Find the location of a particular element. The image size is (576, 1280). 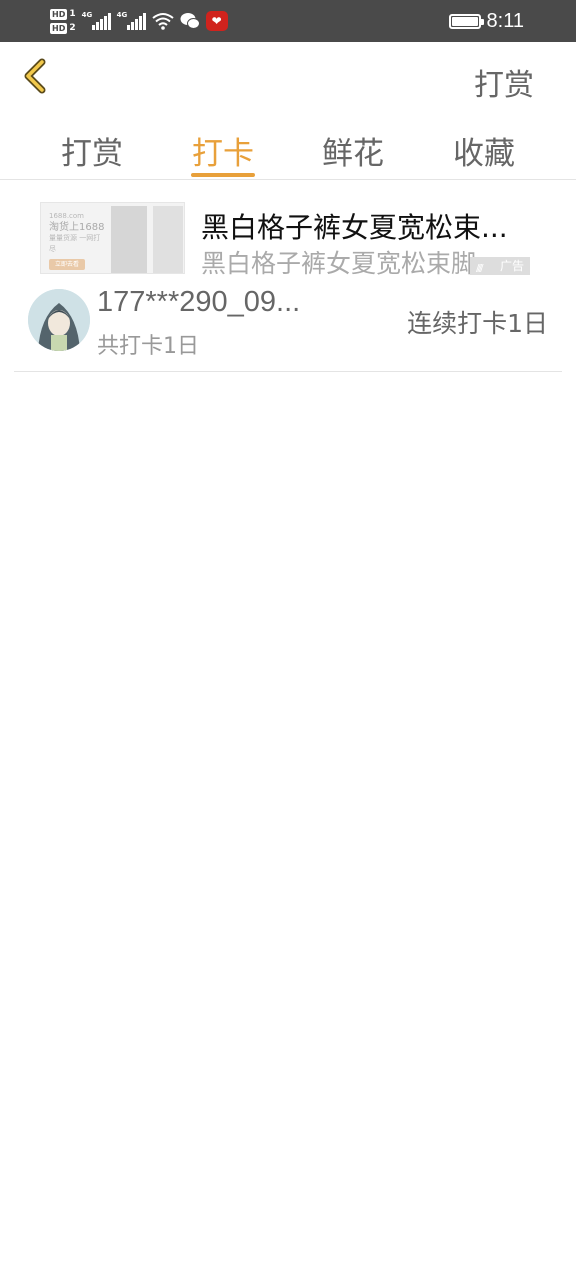

tab-checkin: 打卡 is located at coordinates (223, 150).